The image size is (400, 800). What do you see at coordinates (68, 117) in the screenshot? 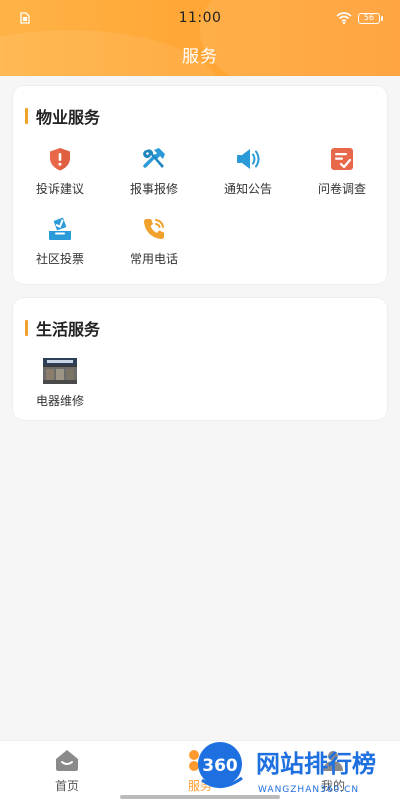
I see `section-title-text: 物业服务` at bounding box center [68, 117].